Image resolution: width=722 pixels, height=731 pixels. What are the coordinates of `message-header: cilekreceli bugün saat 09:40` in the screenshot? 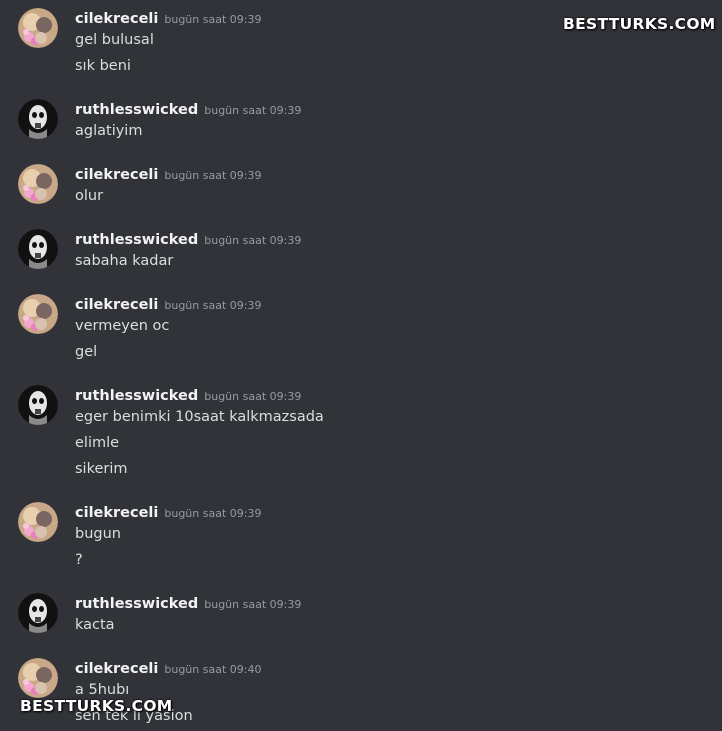 It's located at (168, 668).